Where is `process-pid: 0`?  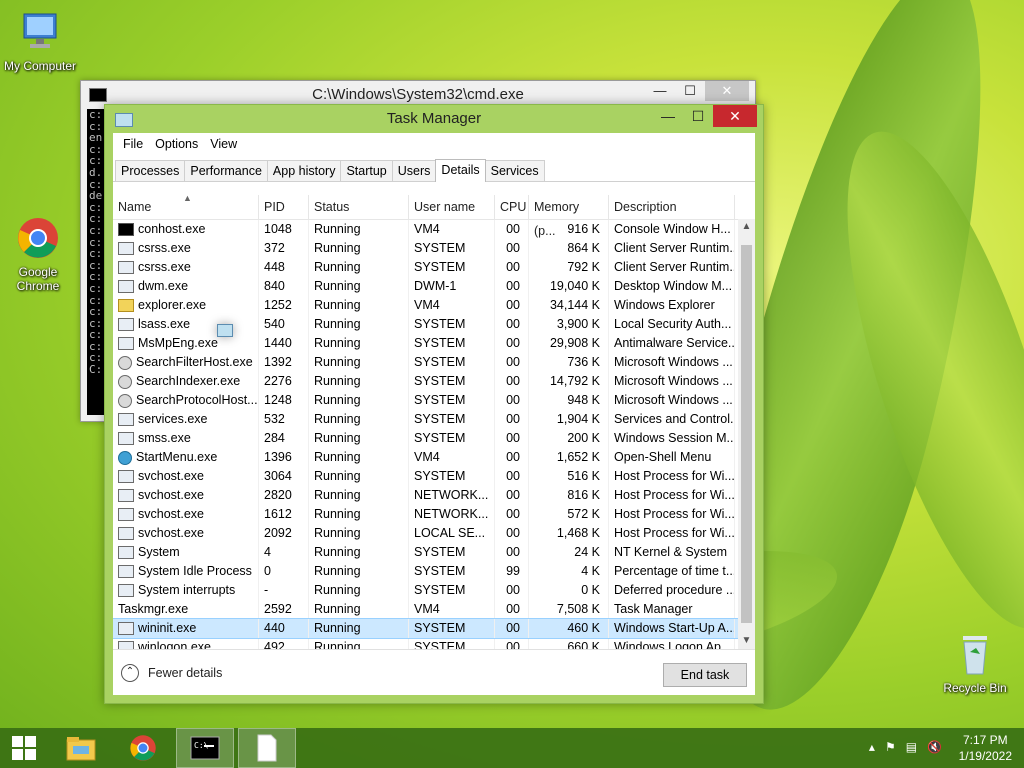 process-pid: 0 is located at coordinates (284, 571).